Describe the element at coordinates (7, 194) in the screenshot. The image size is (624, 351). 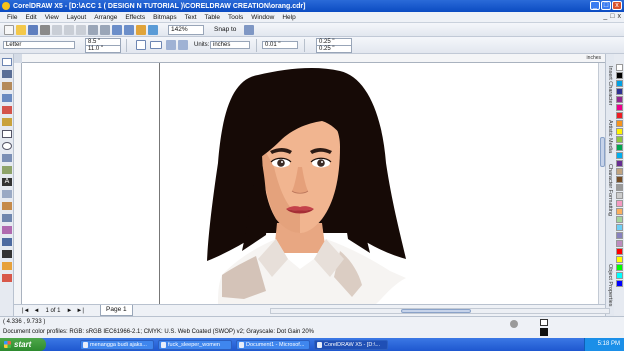
I see `table-tool-icon` at that location.